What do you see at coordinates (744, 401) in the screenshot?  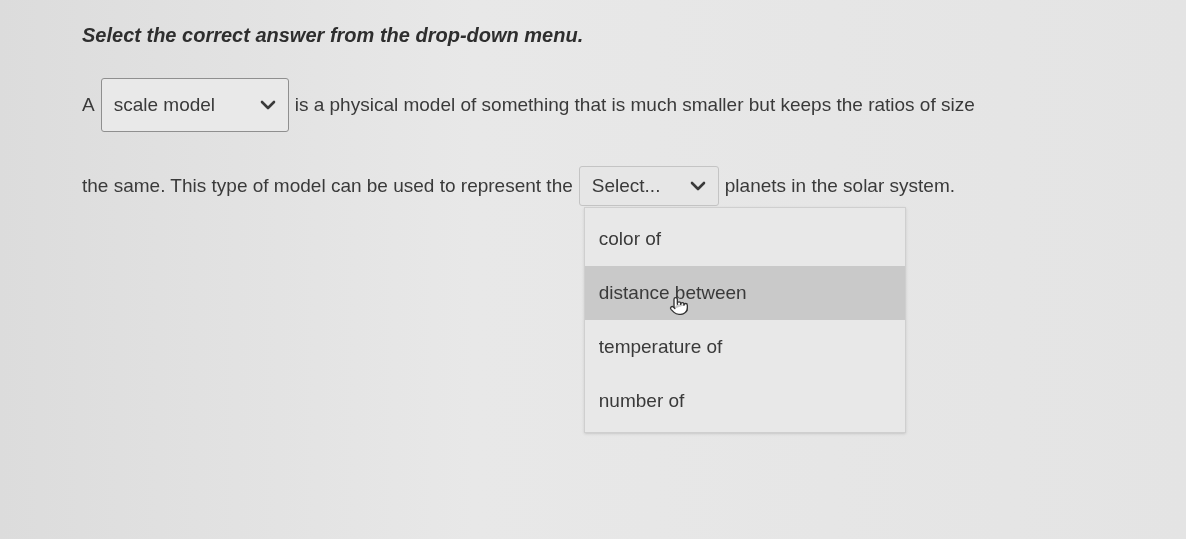 I see `dropdown-option: number of` at bounding box center [744, 401].